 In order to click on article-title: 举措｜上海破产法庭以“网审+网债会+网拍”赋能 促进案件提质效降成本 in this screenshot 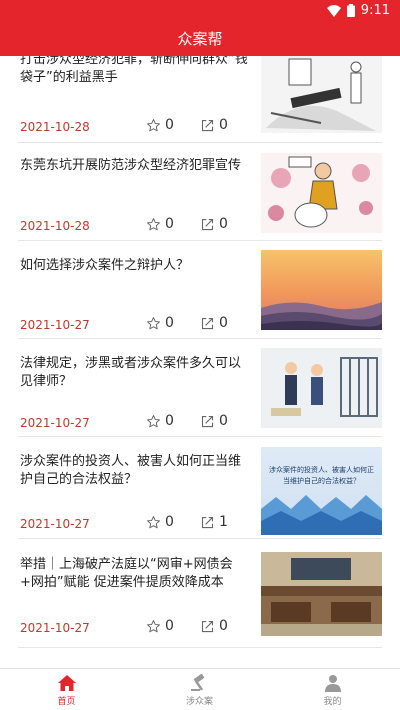, I will do `click(126, 573)`.